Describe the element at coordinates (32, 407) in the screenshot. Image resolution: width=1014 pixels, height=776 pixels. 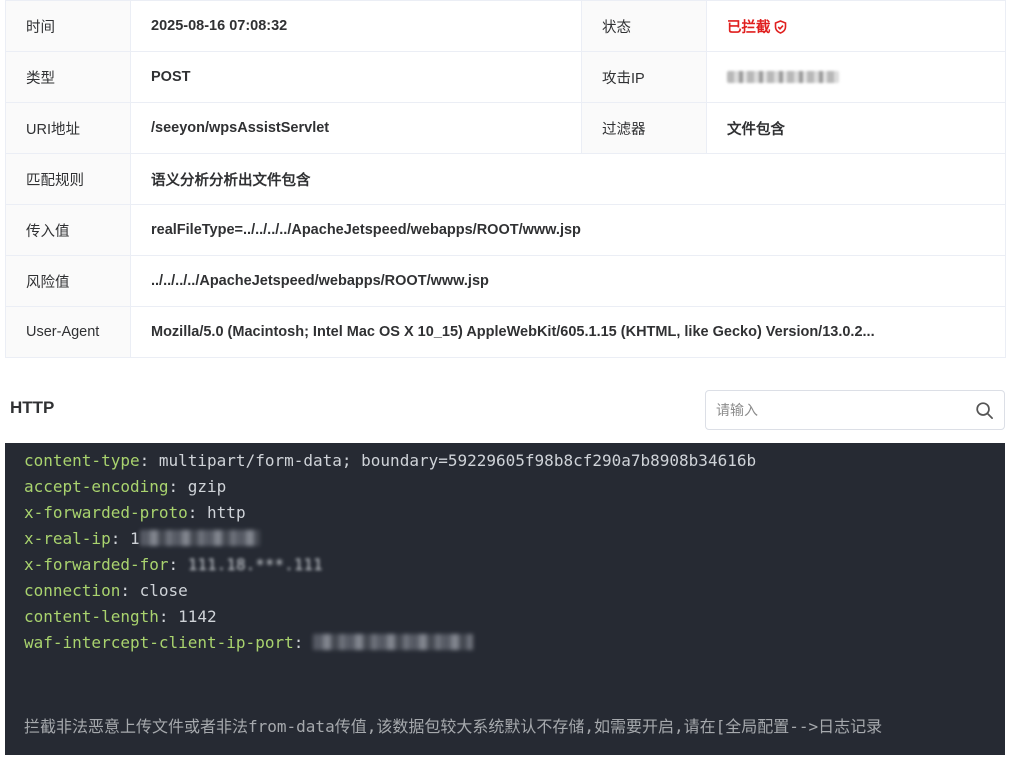
I see `http-section-title: HTTP` at that location.